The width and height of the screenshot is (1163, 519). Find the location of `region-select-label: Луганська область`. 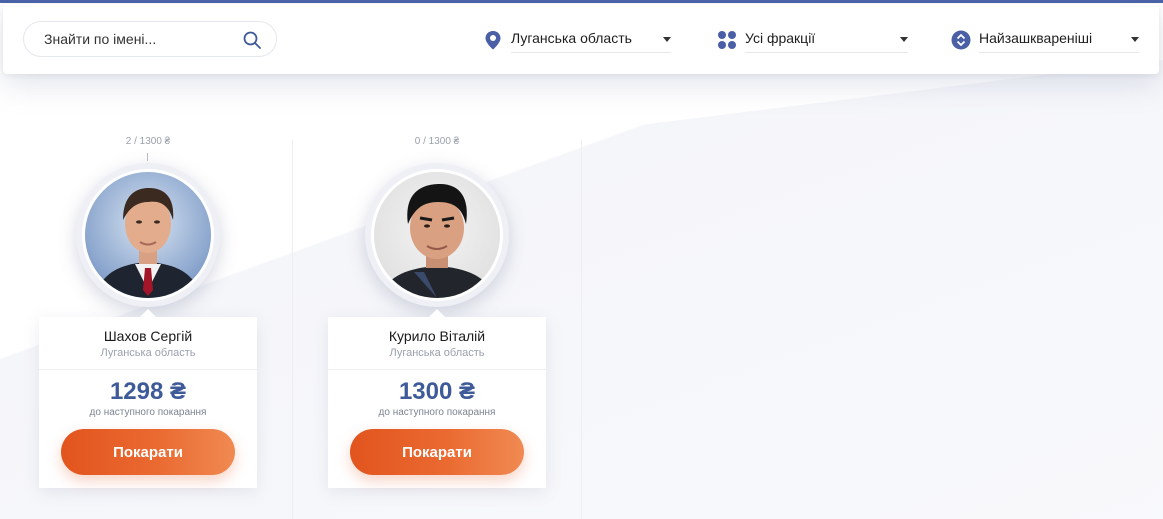

region-select-label: Луганська область is located at coordinates (591, 40).